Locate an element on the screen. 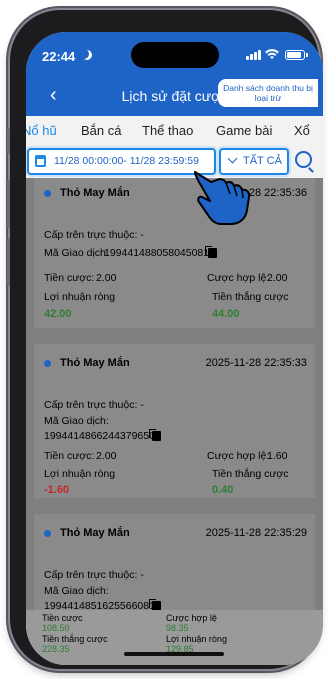  filter-bar: 11/28 00:00:00- 11/28 23:59:59 TẤT CẢ is located at coordinates (174, 162).